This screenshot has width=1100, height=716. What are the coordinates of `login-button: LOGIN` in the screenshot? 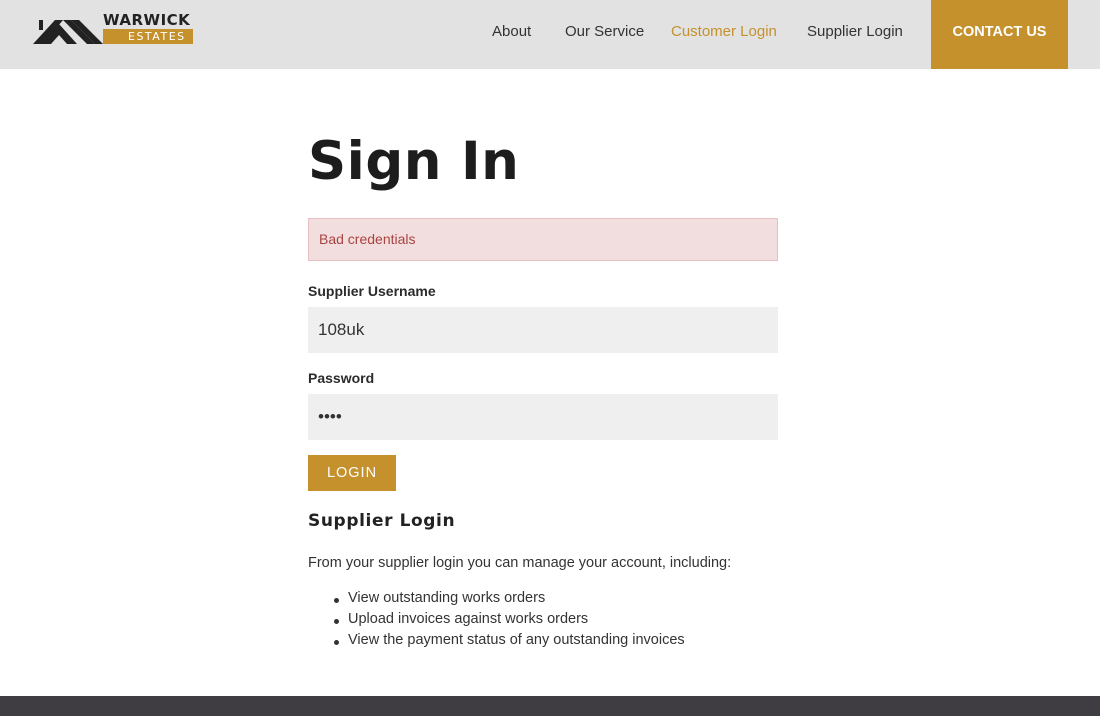 It's located at (352, 473).